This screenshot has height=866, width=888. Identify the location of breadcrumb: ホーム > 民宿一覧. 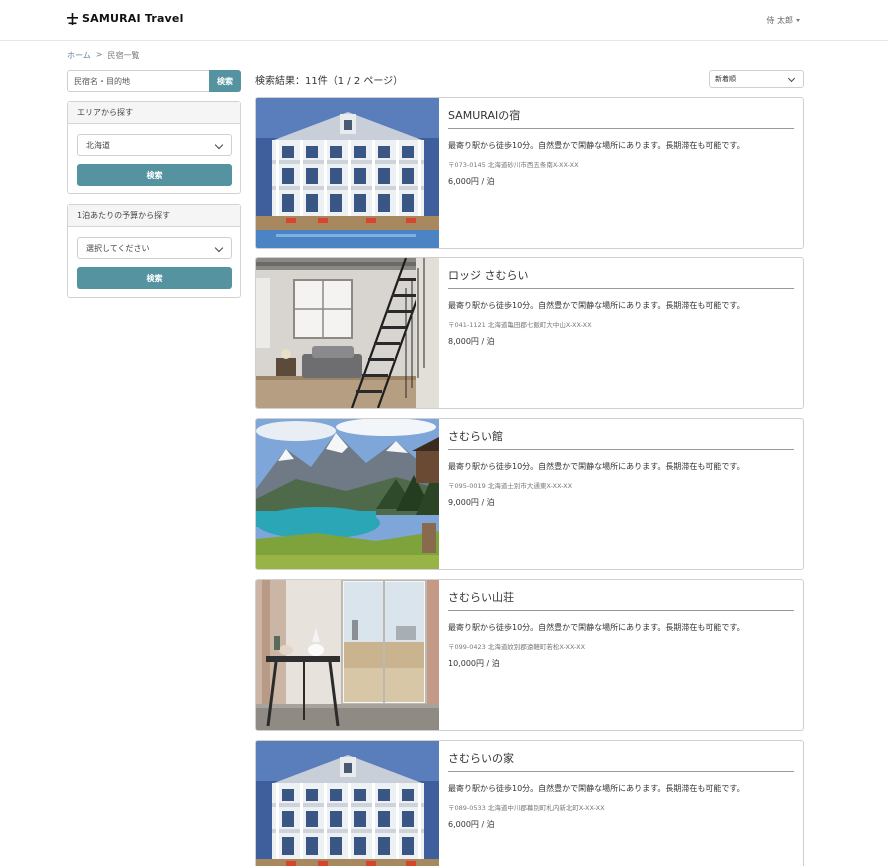
(103, 55).